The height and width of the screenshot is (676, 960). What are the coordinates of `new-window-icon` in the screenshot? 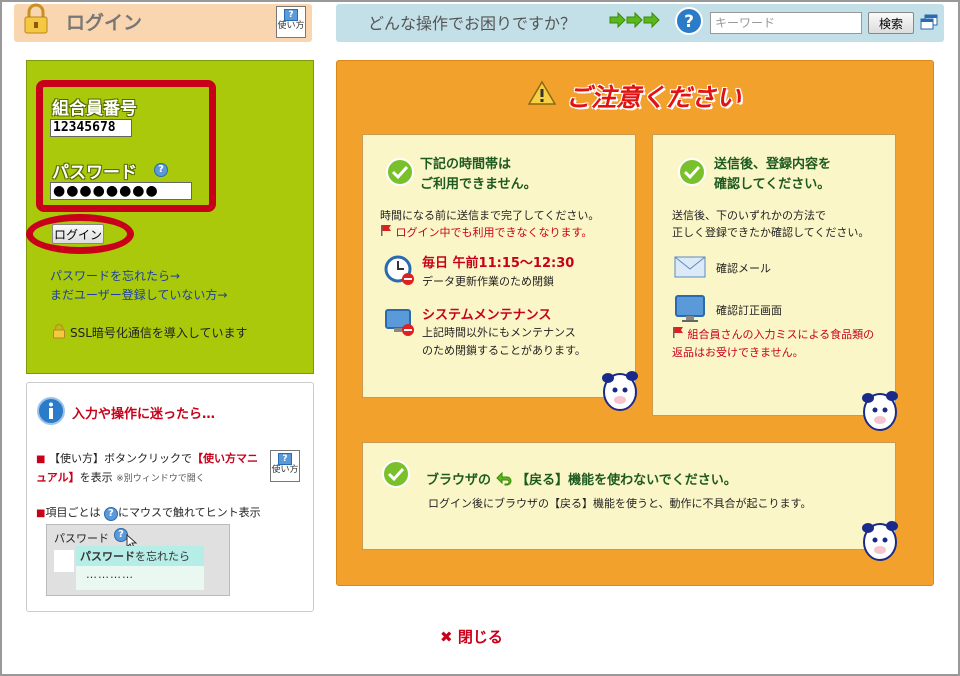 It's located at (929, 22).